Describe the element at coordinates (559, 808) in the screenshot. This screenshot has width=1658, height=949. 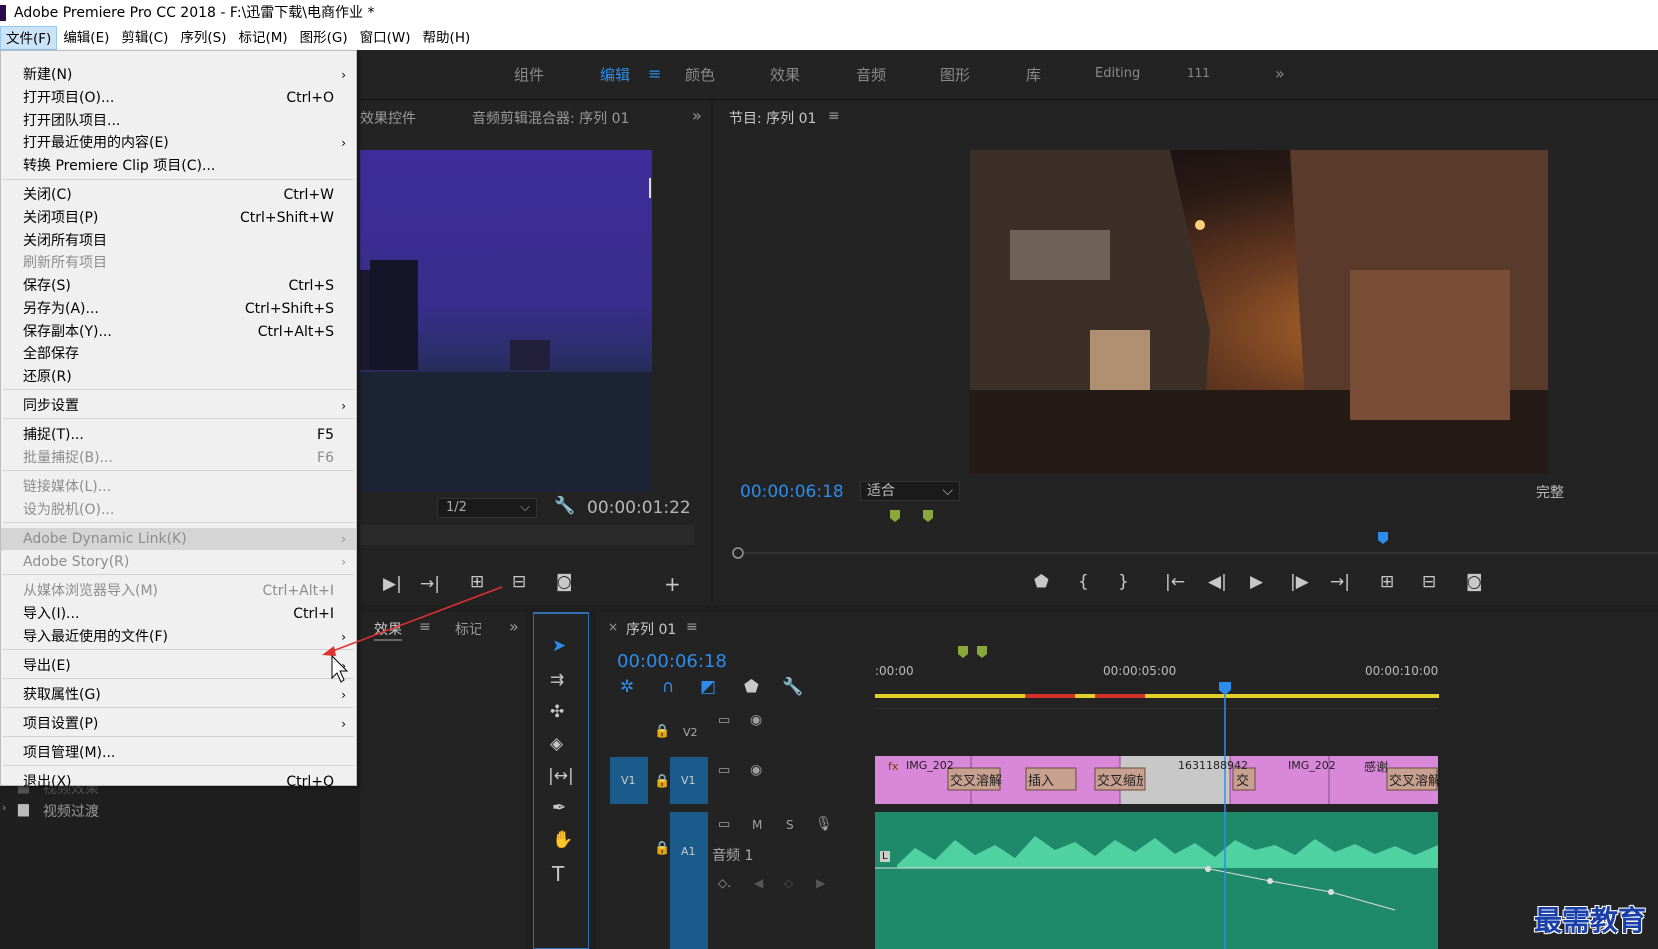
I see `pen-tool-icon: ✒` at that location.